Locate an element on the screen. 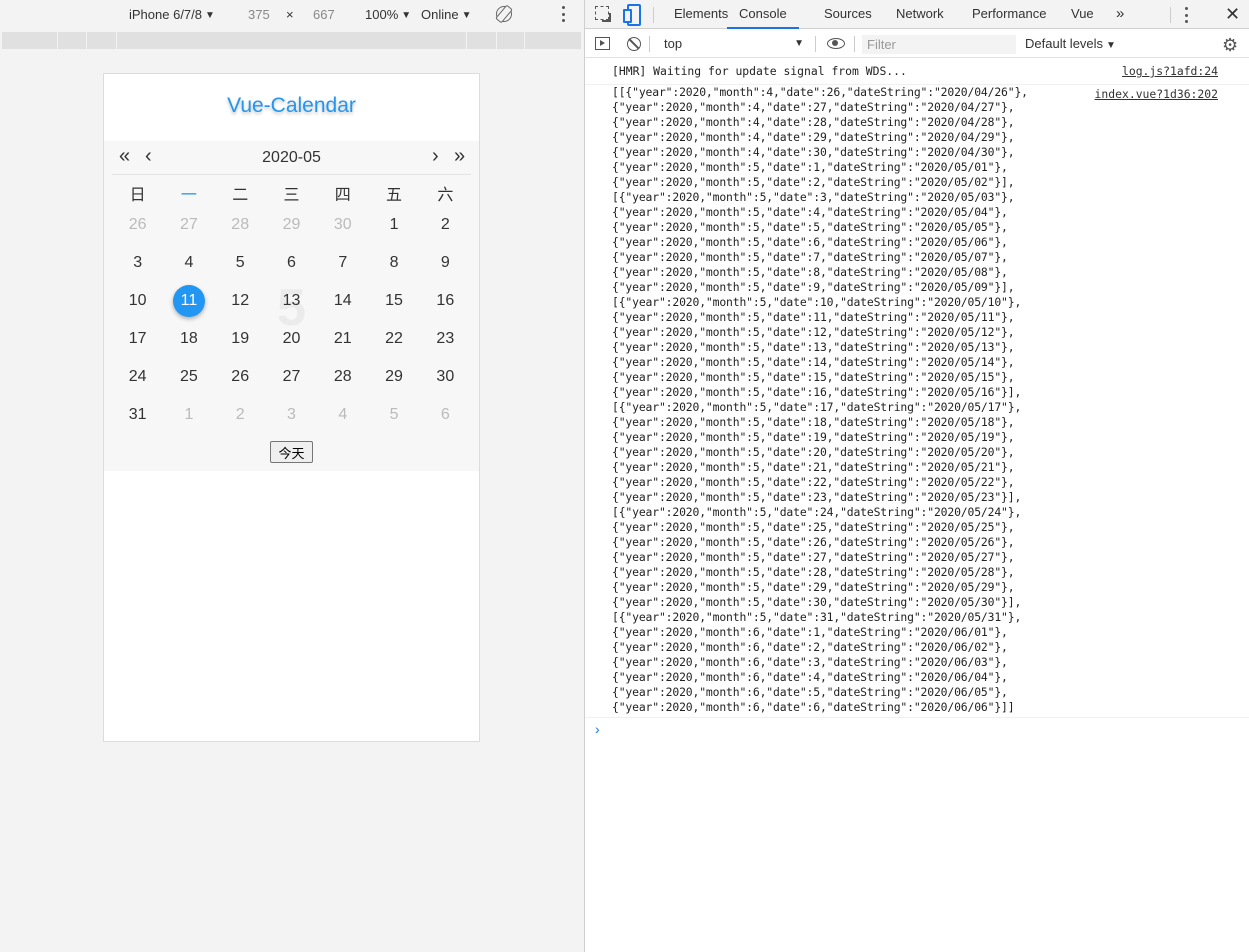  day-number: 2 is located at coordinates (240, 414).